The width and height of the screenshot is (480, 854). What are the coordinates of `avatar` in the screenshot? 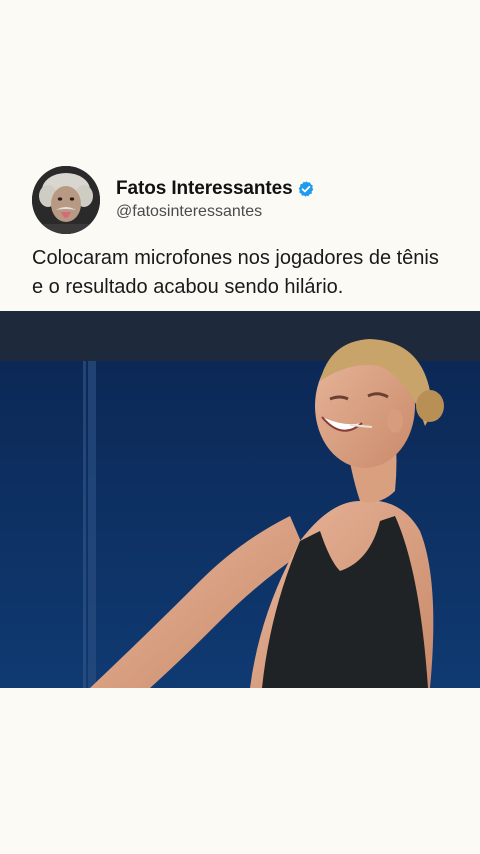 It's located at (66, 200).